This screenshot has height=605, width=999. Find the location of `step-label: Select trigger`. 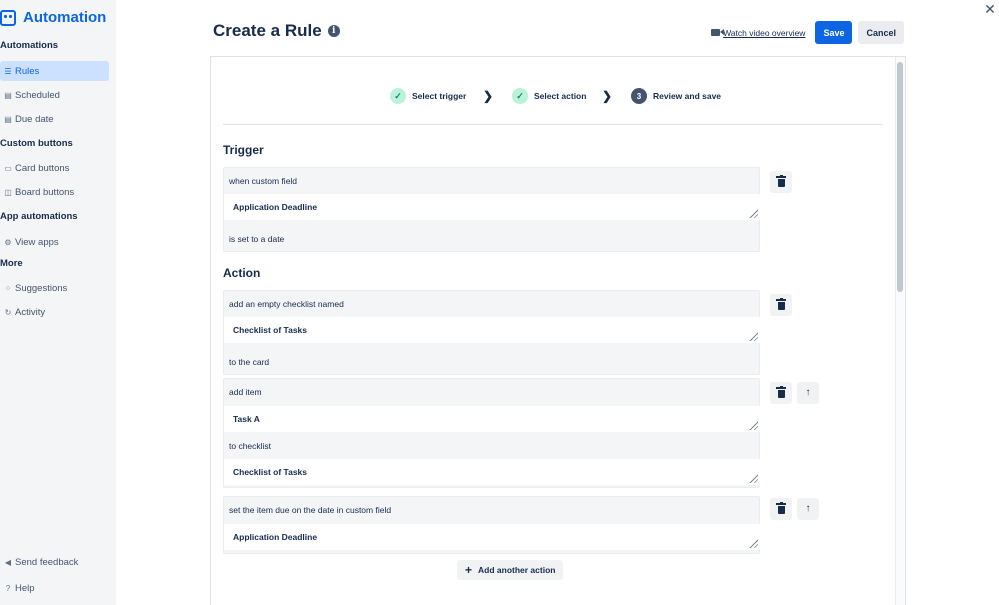

step-label: Select trigger is located at coordinates (439, 96).